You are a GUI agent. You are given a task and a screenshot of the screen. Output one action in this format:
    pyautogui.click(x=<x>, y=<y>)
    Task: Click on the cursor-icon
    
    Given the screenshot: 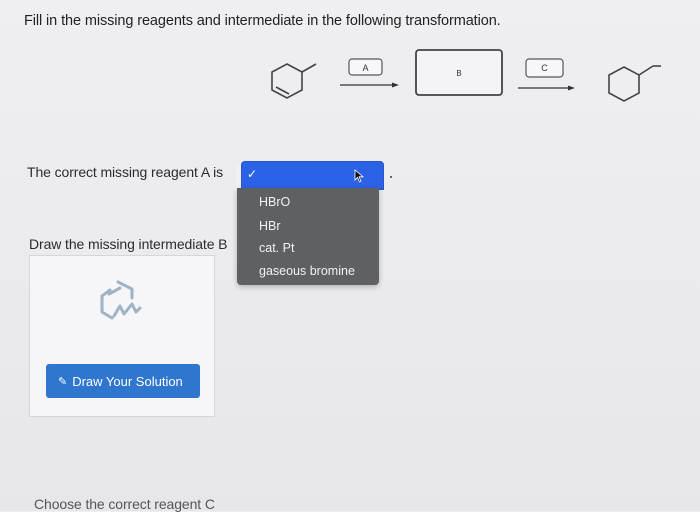 What is the action you would take?
    pyautogui.click(x=359, y=176)
    